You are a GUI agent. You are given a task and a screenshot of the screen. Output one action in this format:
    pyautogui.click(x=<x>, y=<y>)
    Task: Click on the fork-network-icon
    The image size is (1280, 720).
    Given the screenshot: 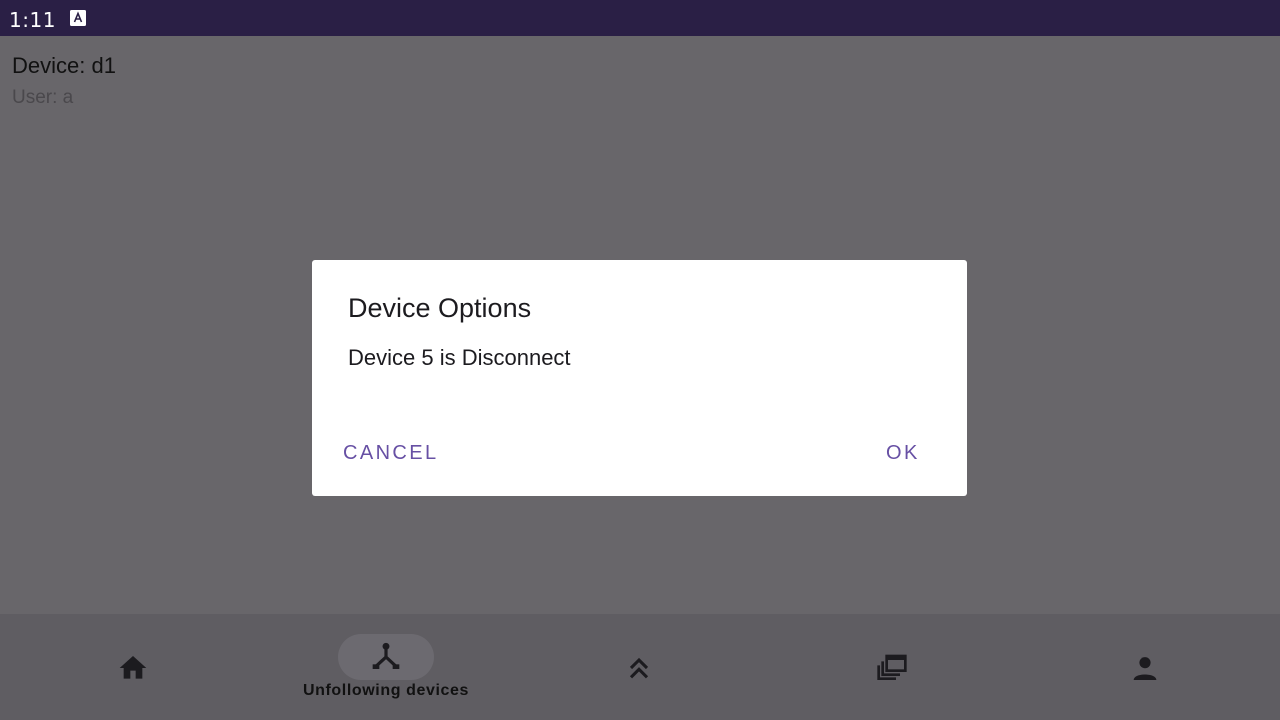 What is the action you would take?
    pyautogui.click(x=386, y=655)
    